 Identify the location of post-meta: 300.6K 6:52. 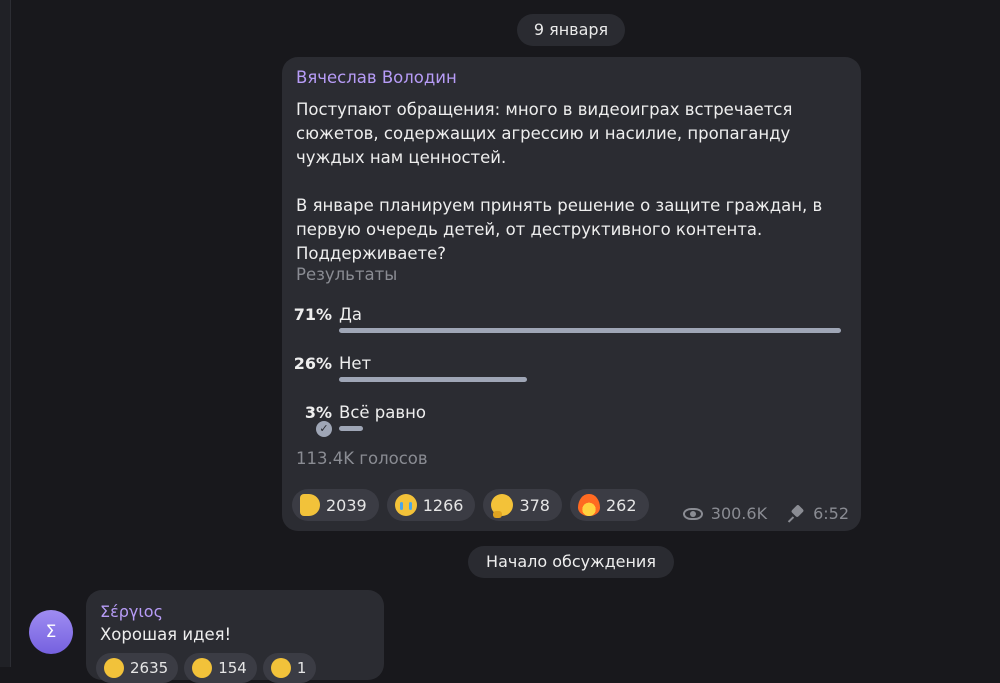
(765, 513).